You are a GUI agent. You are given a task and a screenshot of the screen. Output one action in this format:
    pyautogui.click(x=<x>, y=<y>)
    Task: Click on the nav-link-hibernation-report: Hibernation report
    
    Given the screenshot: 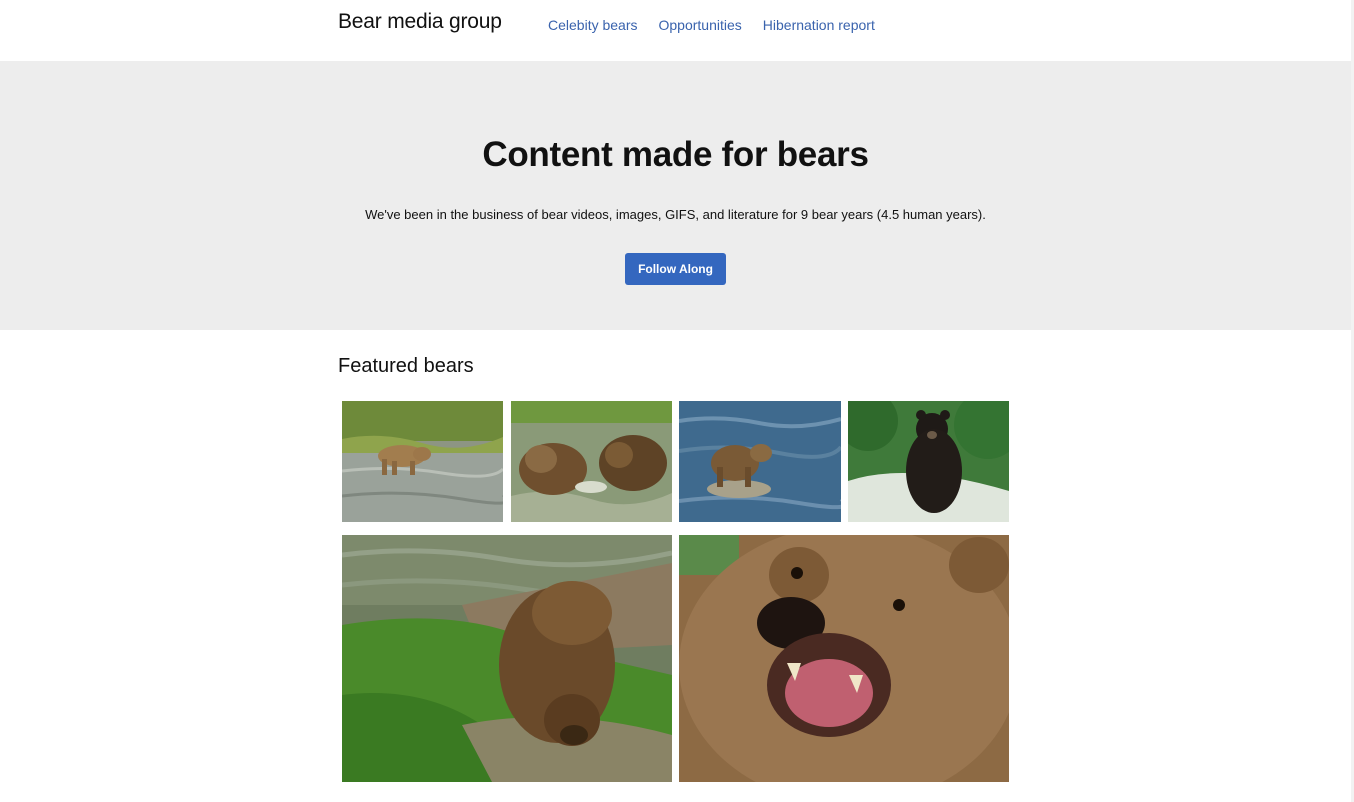 What is the action you would take?
    pyautogui.click(x=819, y=25)
    